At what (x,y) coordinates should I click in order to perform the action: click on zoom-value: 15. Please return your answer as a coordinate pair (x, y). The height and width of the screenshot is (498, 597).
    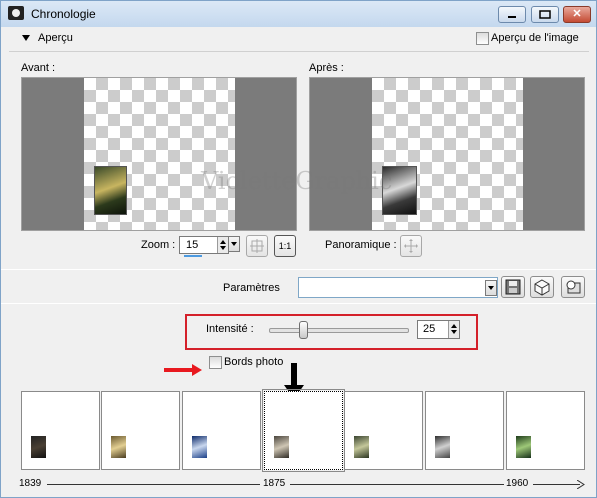
    Looking at the image, I should click on (192, 245).